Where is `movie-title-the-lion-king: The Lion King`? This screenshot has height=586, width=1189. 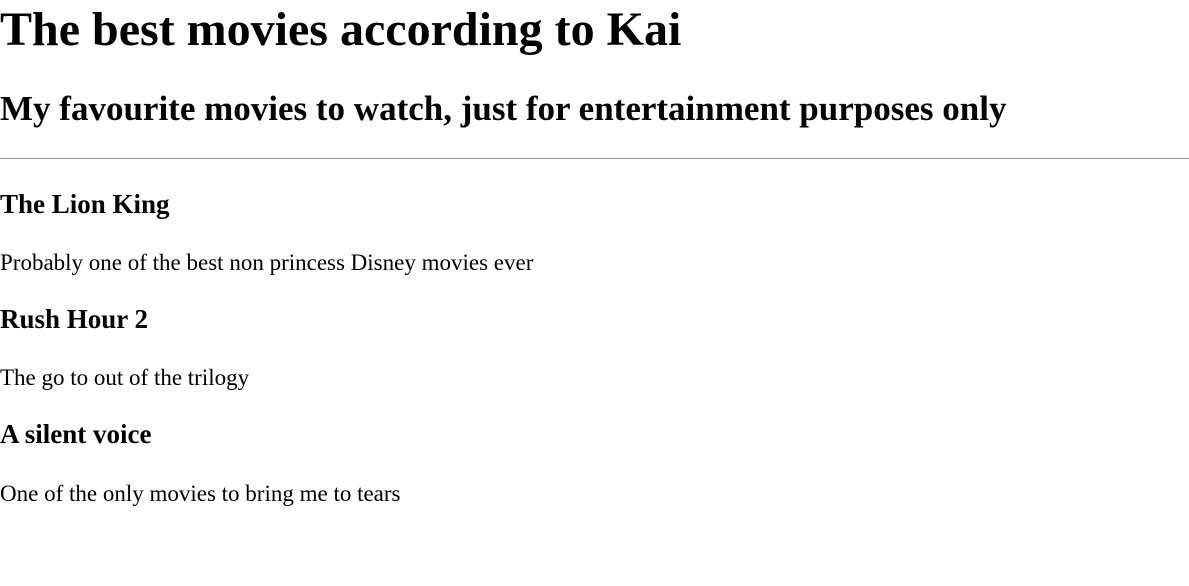 movie-title-the-lion-king: The Lion King is located at coordinates (85, 204).